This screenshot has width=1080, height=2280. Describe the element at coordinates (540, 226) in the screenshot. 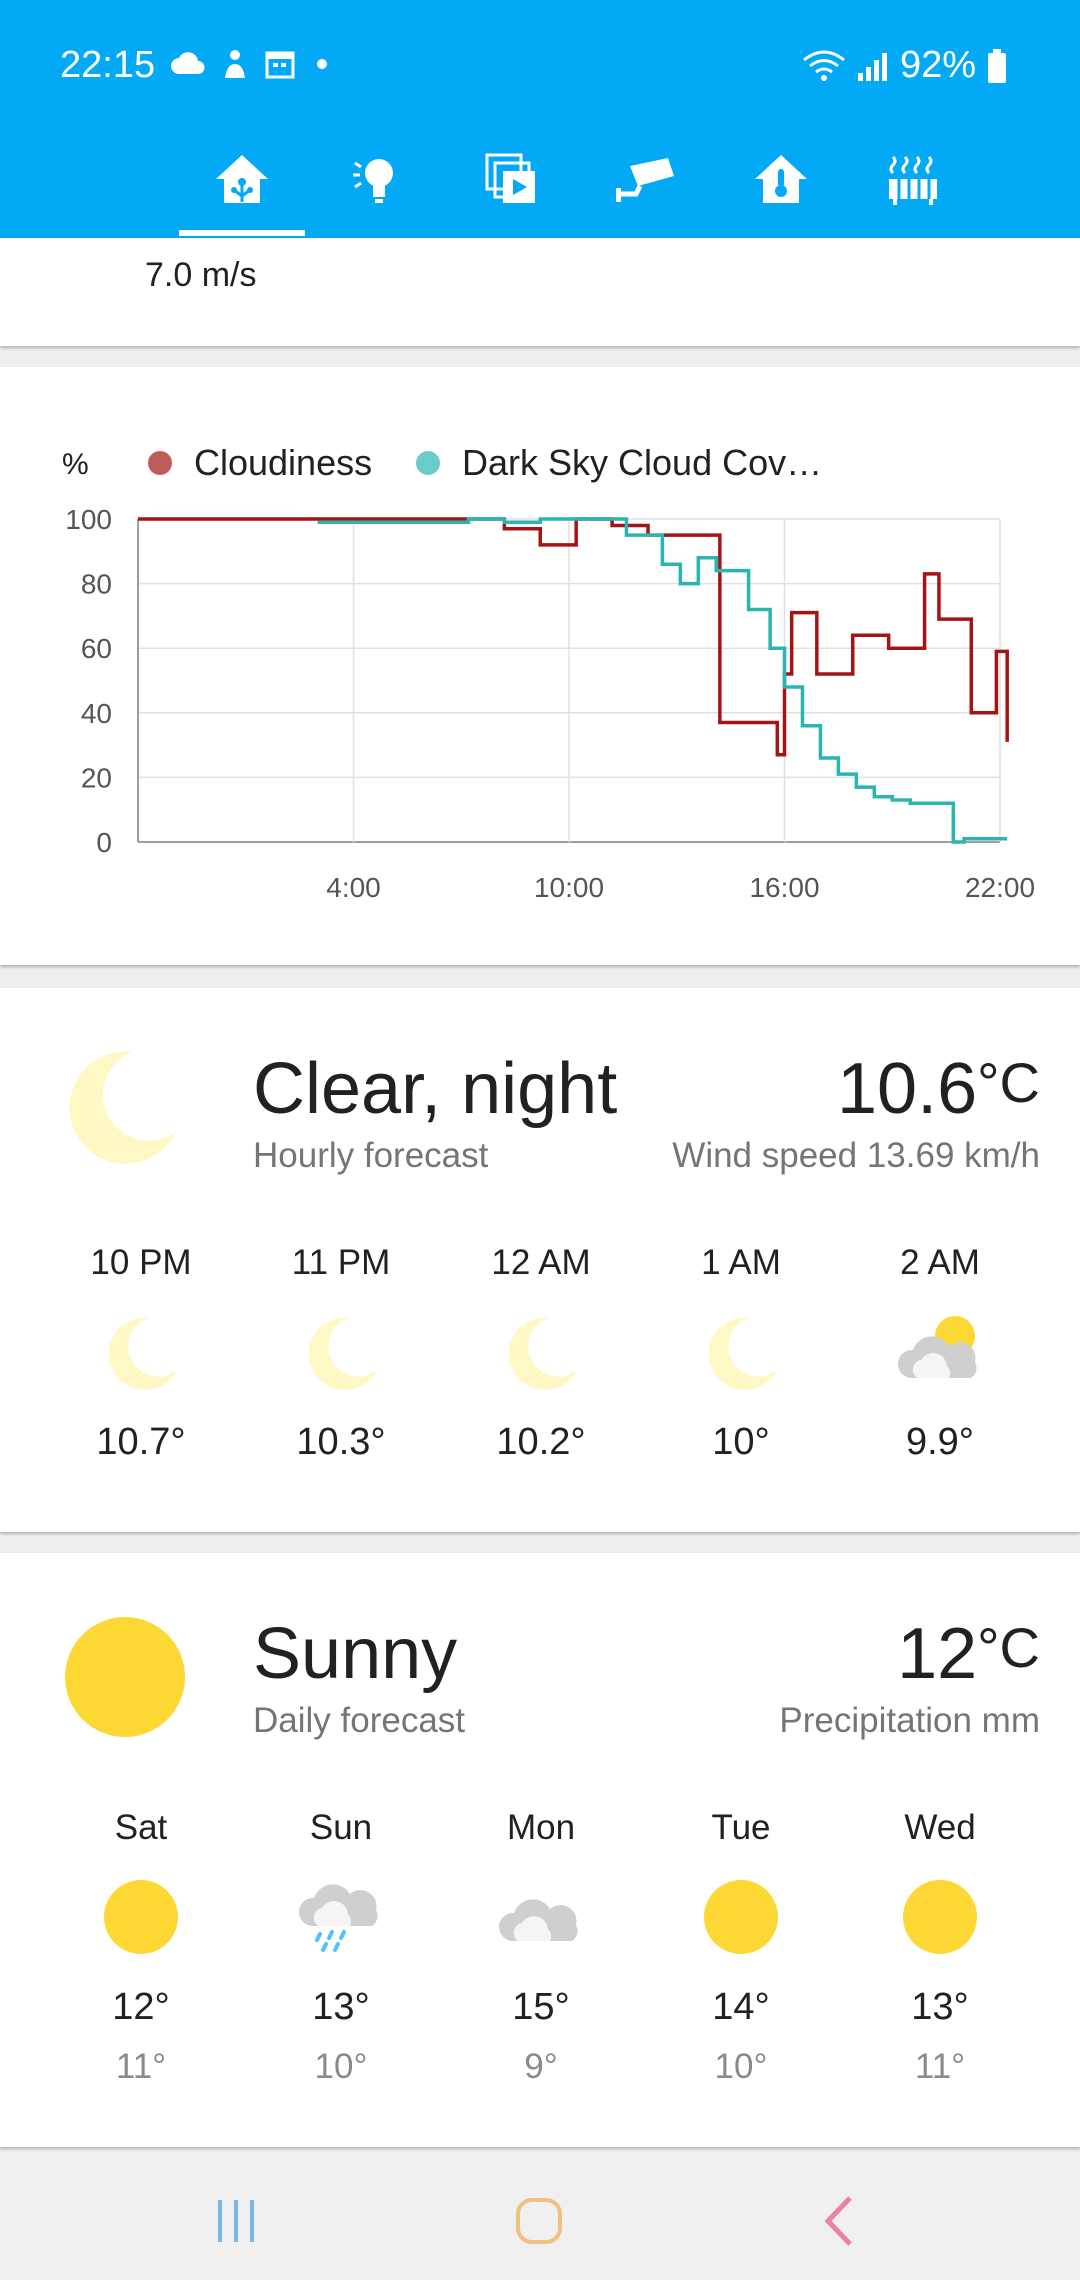

I see `view-tabs` at that location.